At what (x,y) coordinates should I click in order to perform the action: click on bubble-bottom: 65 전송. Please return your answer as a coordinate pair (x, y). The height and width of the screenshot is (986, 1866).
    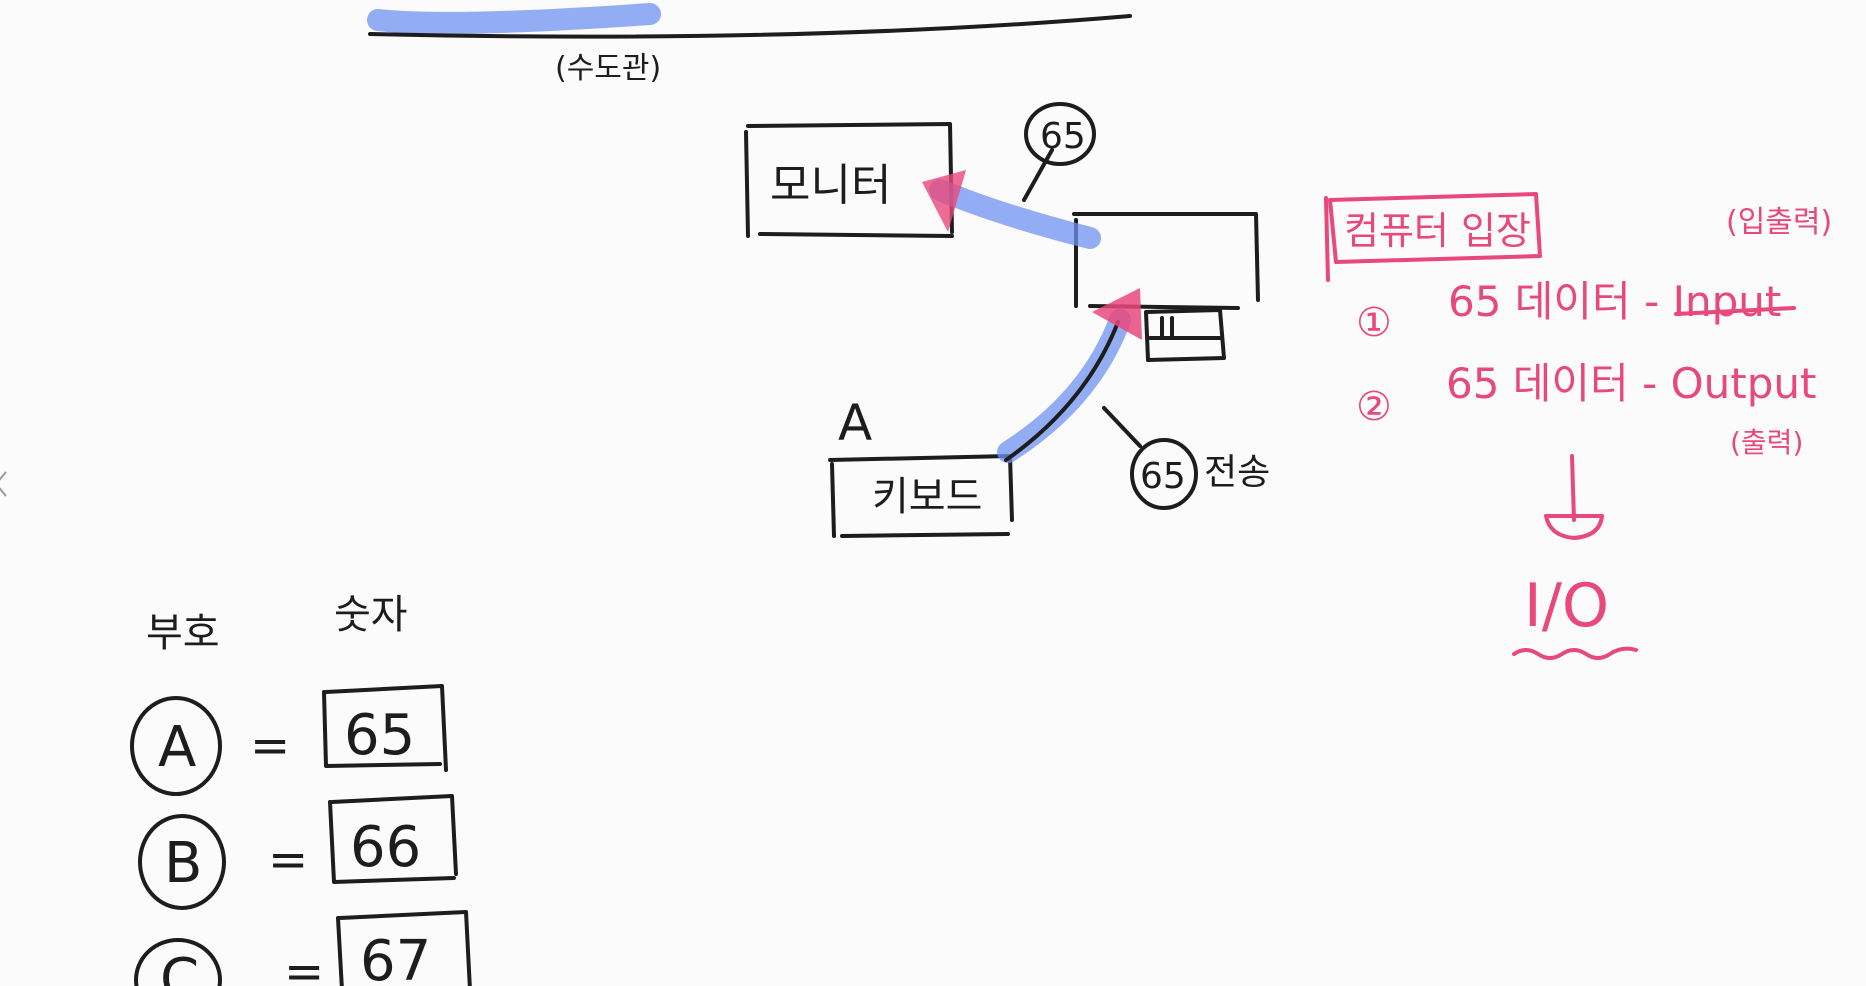
    Looking at the image, I should click on (1186, 458).